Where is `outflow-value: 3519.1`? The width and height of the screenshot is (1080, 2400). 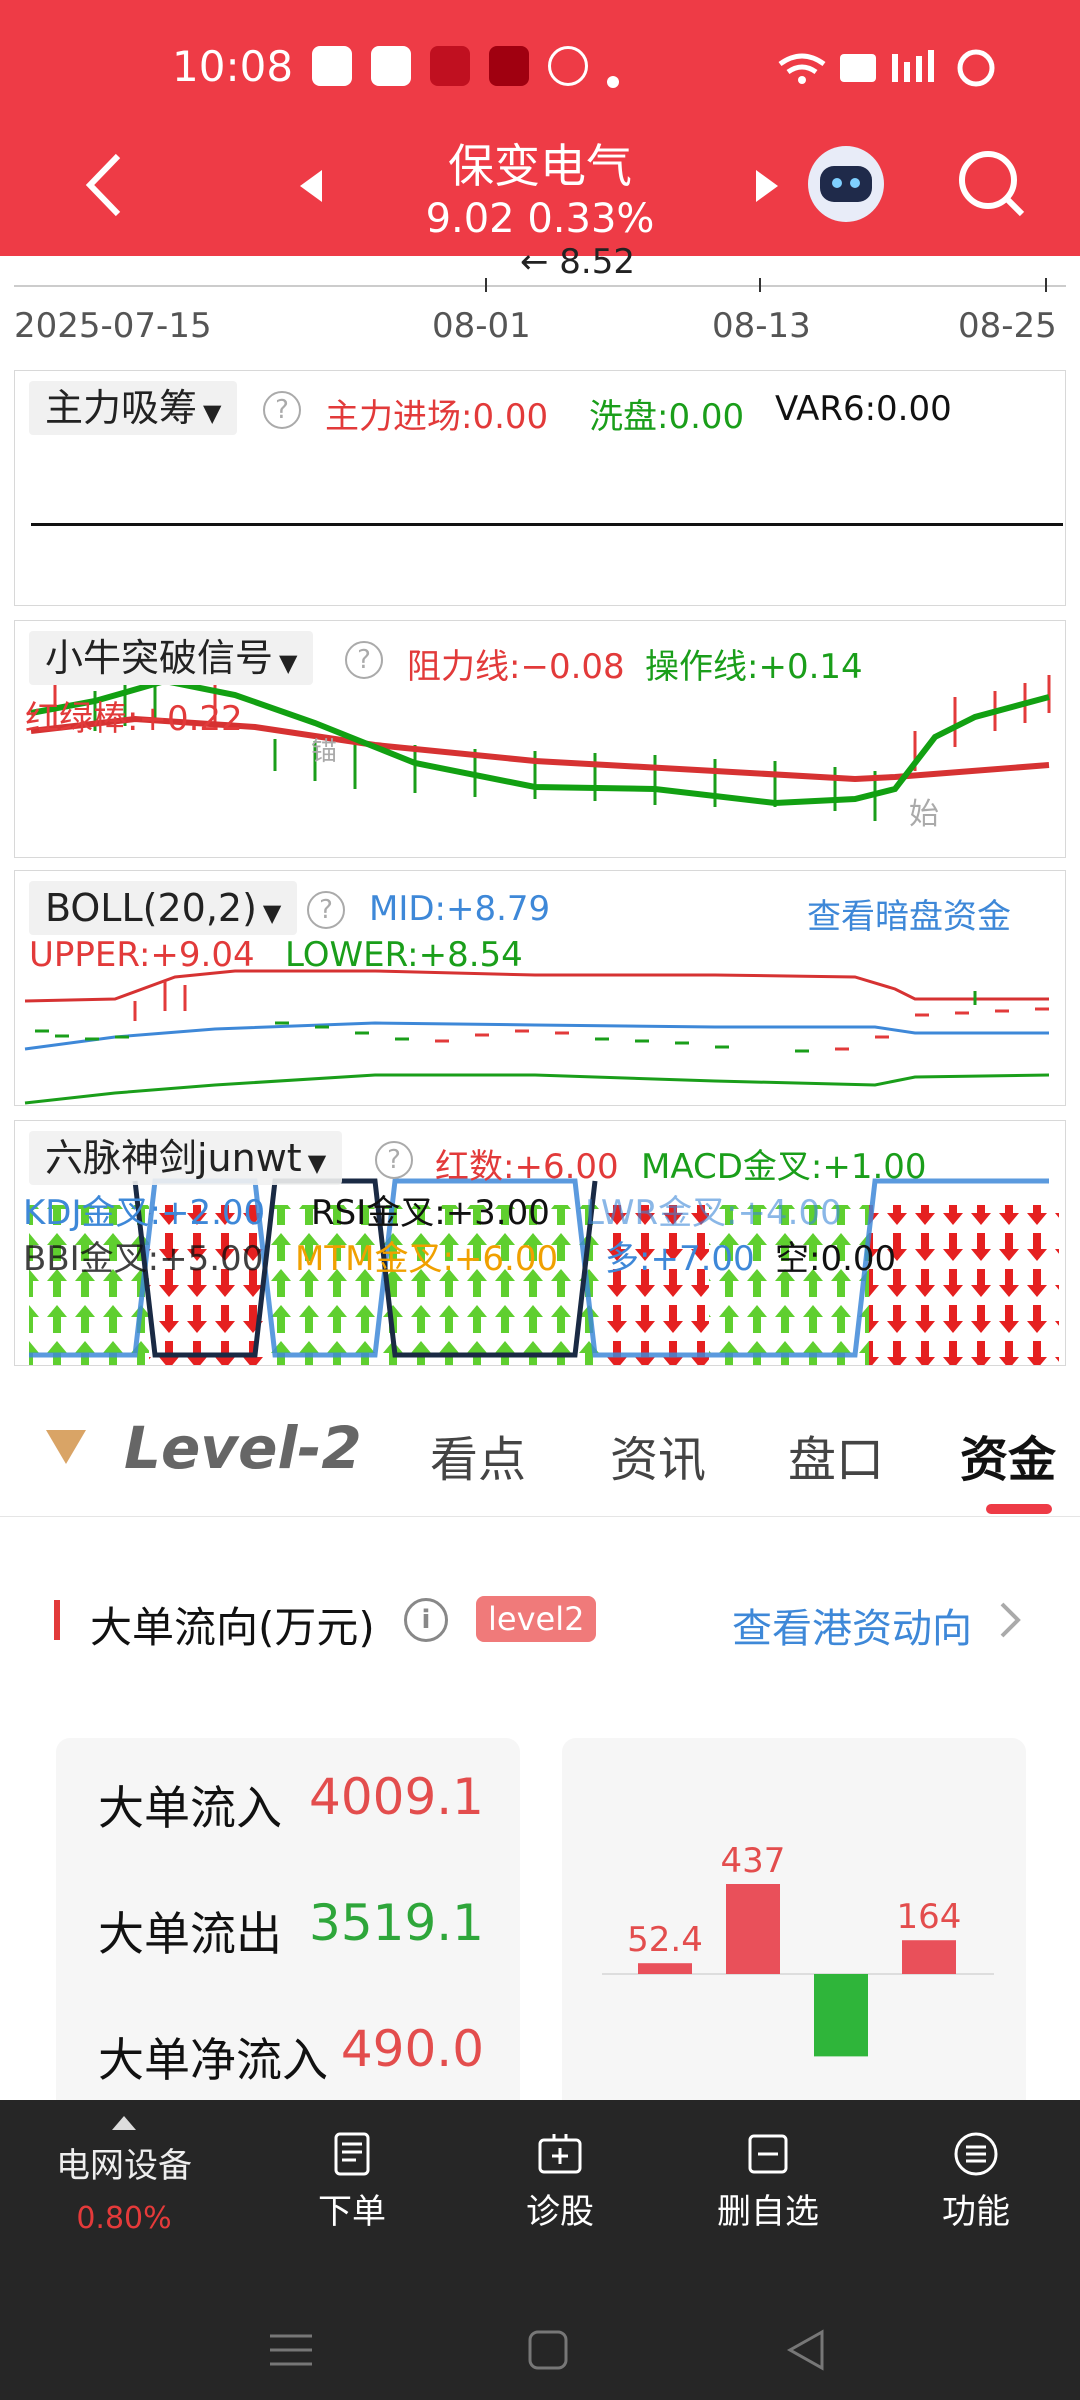
outflow-value: 3519.1 is located at coordinates (396, 1923).